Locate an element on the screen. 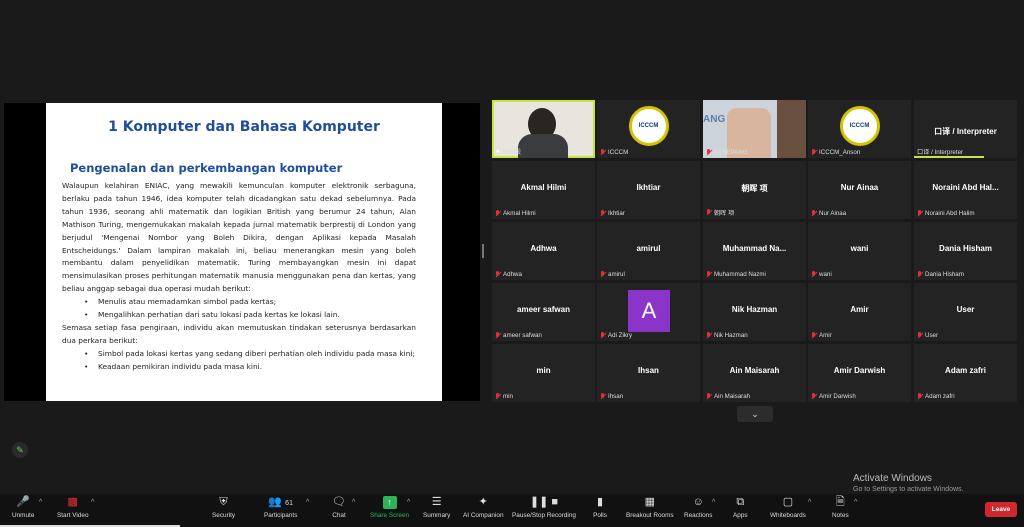 This screenshot has width=1024, height=527. participant-label: 口译 / Interpreter is located at coordinates (940, 151).